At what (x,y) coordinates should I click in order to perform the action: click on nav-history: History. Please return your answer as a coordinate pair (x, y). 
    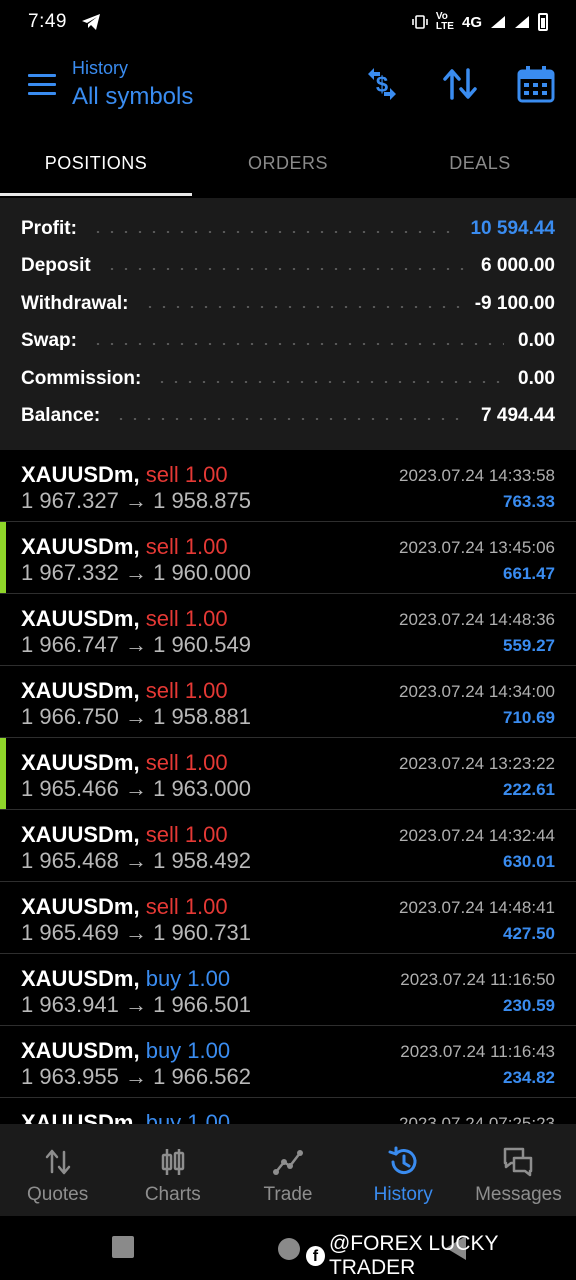
    Looking at the image, I should click on (403, 1170).